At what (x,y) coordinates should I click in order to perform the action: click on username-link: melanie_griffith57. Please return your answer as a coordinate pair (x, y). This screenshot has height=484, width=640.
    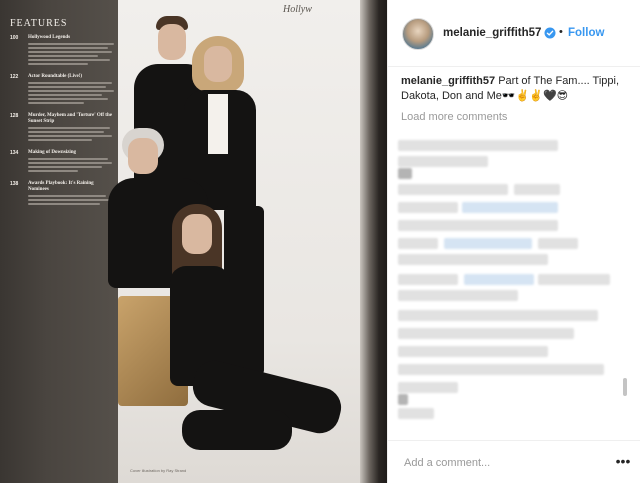
    Looking at the image, I should click on (492, 33).